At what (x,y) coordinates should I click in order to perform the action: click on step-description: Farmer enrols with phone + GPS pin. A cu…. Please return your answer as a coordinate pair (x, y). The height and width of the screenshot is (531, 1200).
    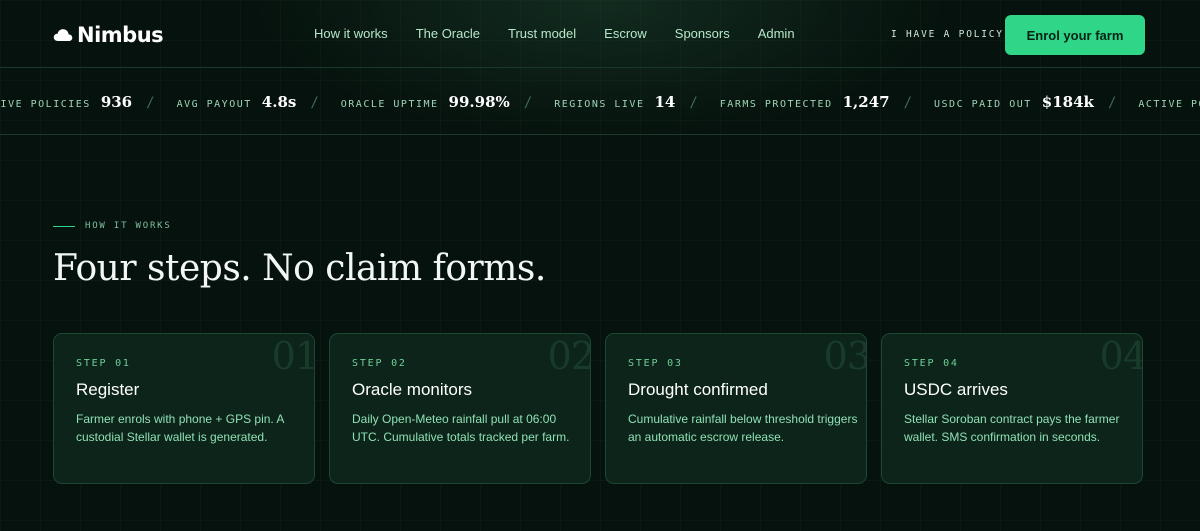
    Looking at the image, I should click on (180, 428).